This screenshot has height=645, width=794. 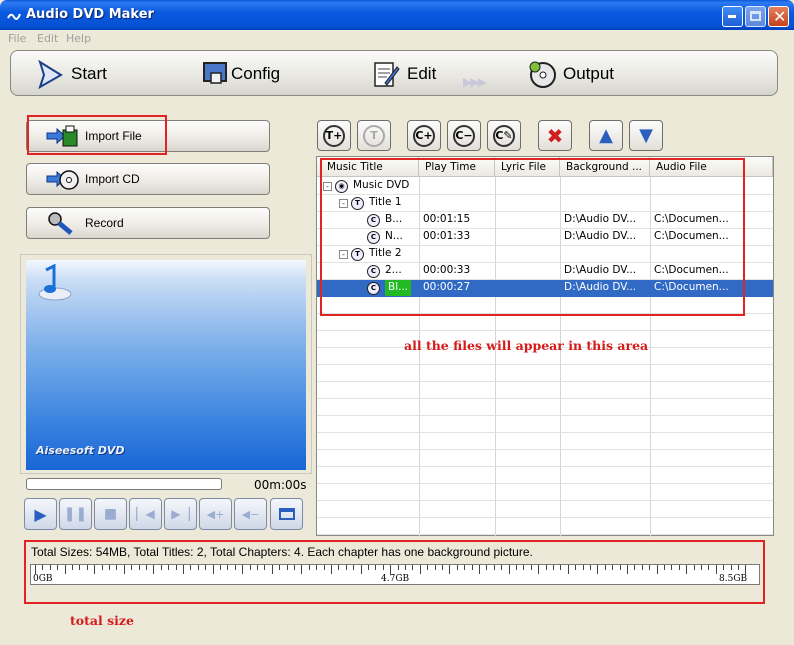 What do you see at coordinates (55, 282) in the screenshot?
I see `music-note-icon` at bounding box center [55, 282].